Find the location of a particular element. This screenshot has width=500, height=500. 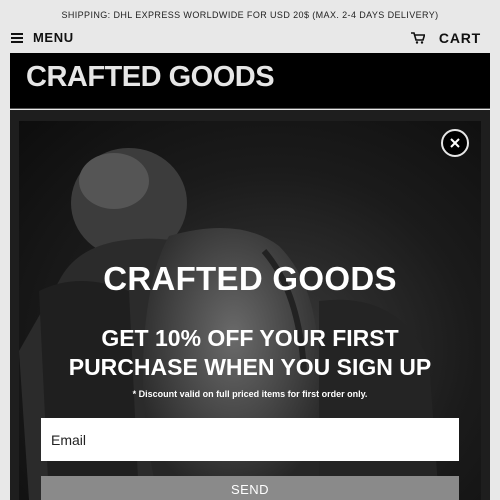

close-icon is located at coordinates (455, 143).